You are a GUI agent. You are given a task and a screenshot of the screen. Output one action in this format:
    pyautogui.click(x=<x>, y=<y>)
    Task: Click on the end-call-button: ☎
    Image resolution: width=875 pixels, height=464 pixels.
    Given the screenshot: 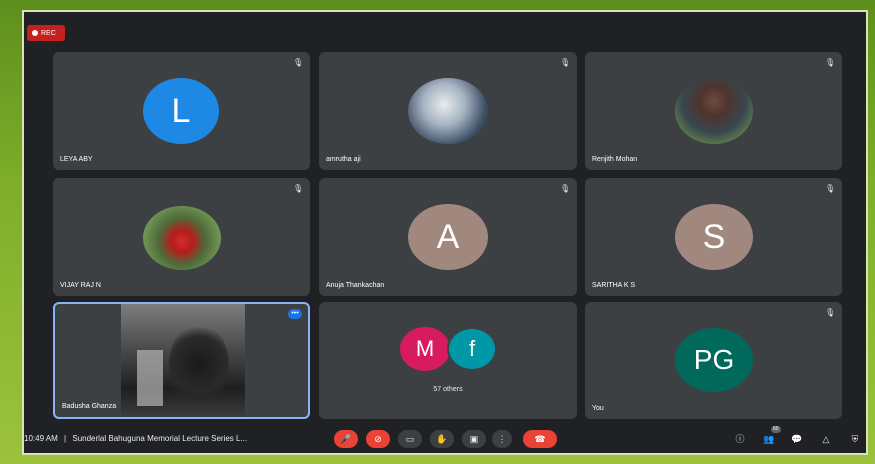 What is the action you would take?
    pyautogui.click(x=540, y=439)
    